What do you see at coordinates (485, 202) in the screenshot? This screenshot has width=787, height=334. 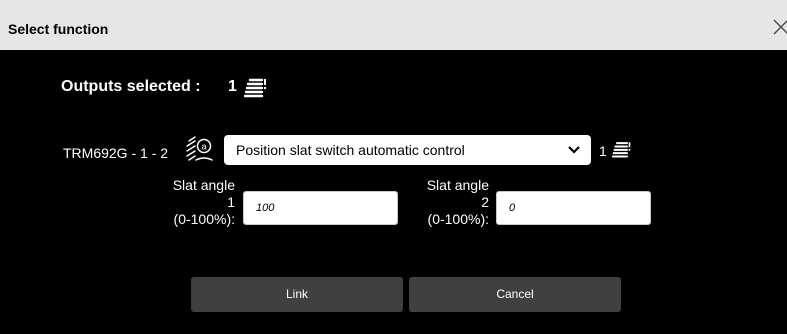 I see `slat-angle-2-label-line2: 2` at bounding box center [485, 202].